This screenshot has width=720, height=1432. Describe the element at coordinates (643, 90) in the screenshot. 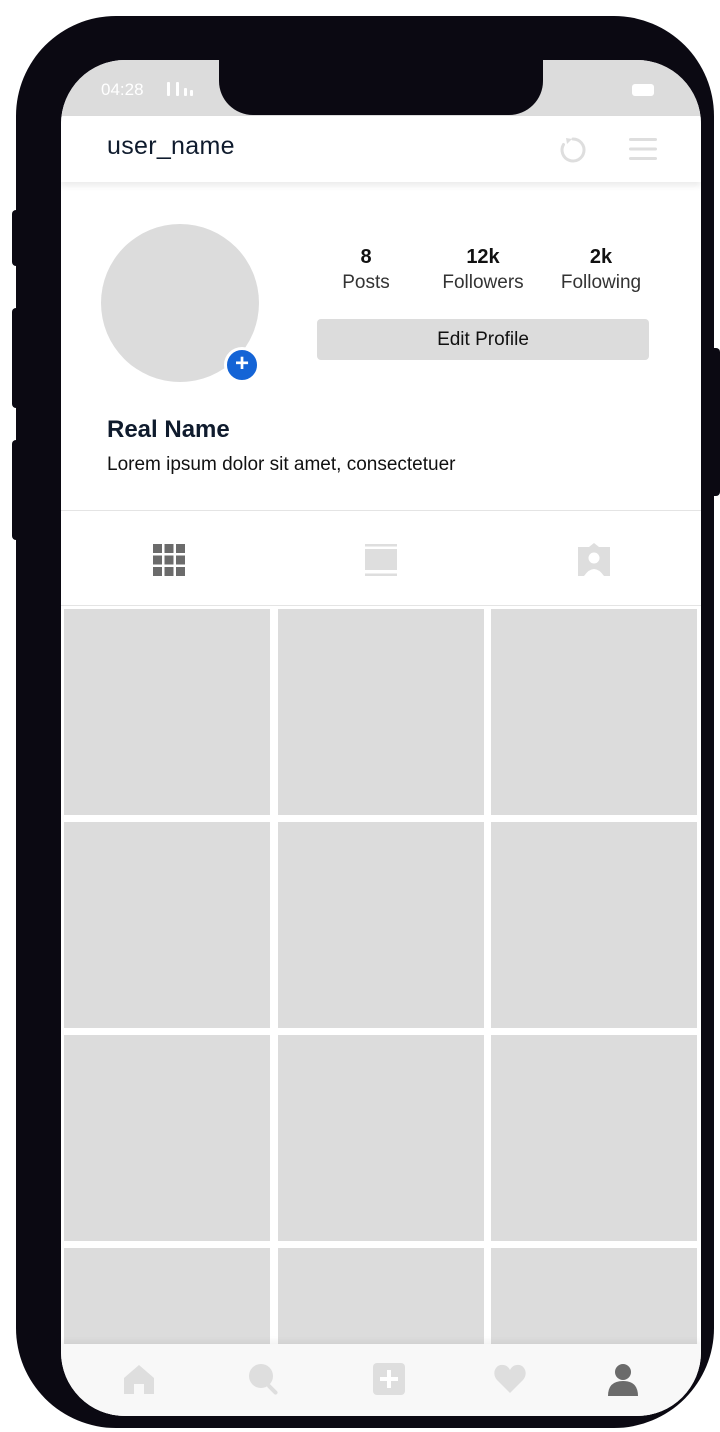

I see `battery-icon` at that location.